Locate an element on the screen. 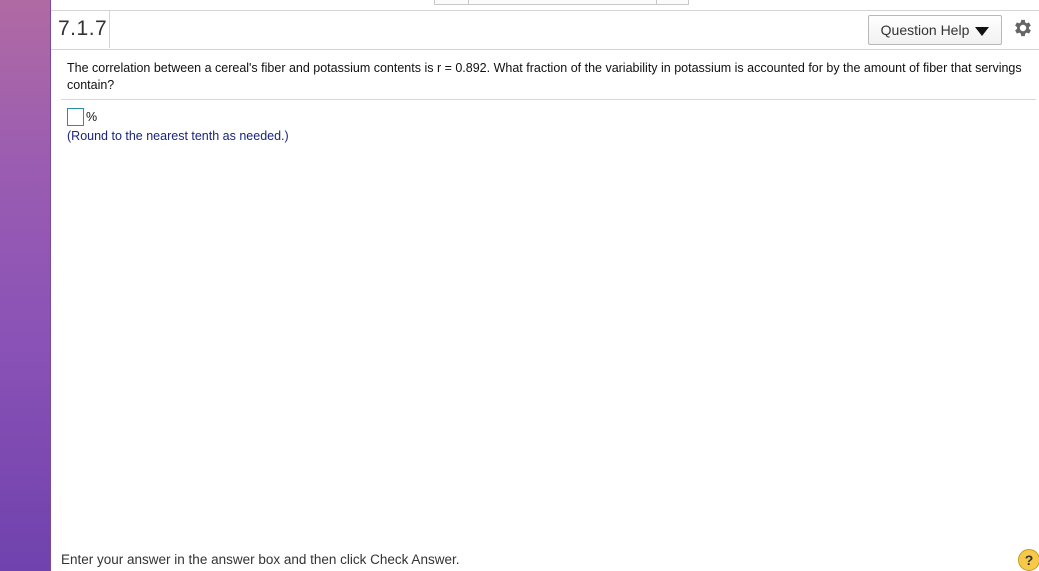 This screenshot has height=571, width=1039. header-border-bottom is located at coordinates (545, 49).